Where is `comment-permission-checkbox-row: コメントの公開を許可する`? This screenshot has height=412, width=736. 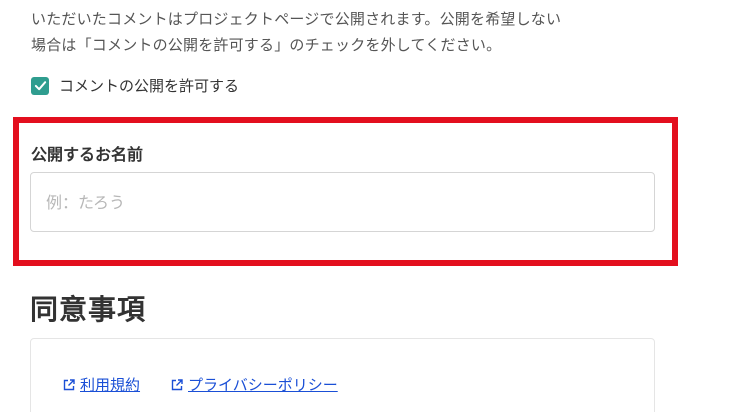 comment-permission-checkbox-row: コメントの公開を許可する is located at coordinates (135, 85).